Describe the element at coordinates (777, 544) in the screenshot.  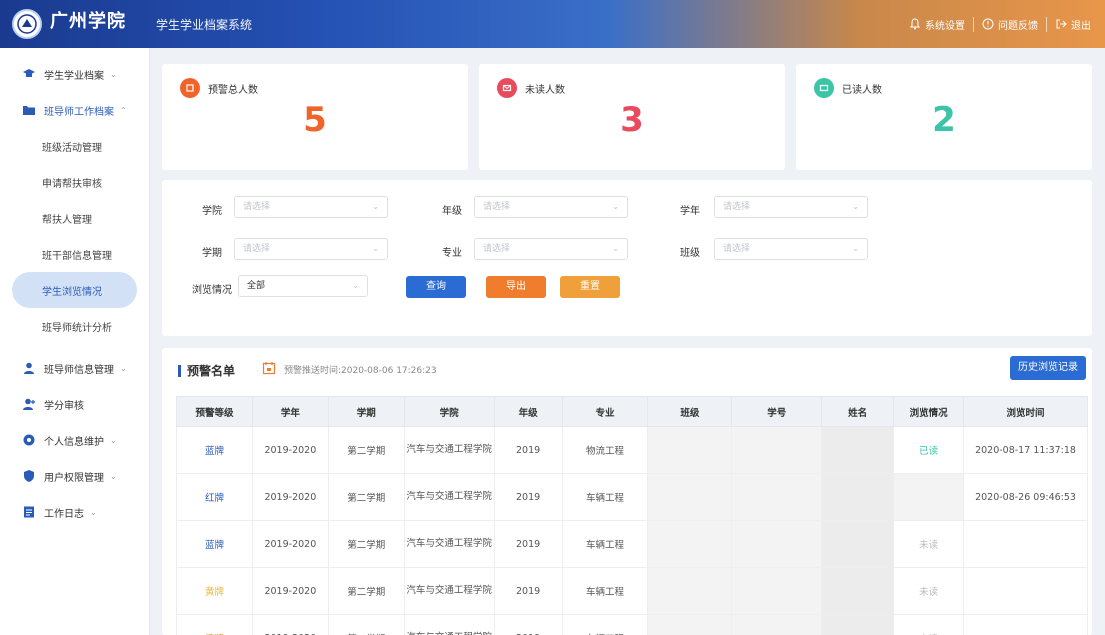
I see `cell-id-redacted` at that location.